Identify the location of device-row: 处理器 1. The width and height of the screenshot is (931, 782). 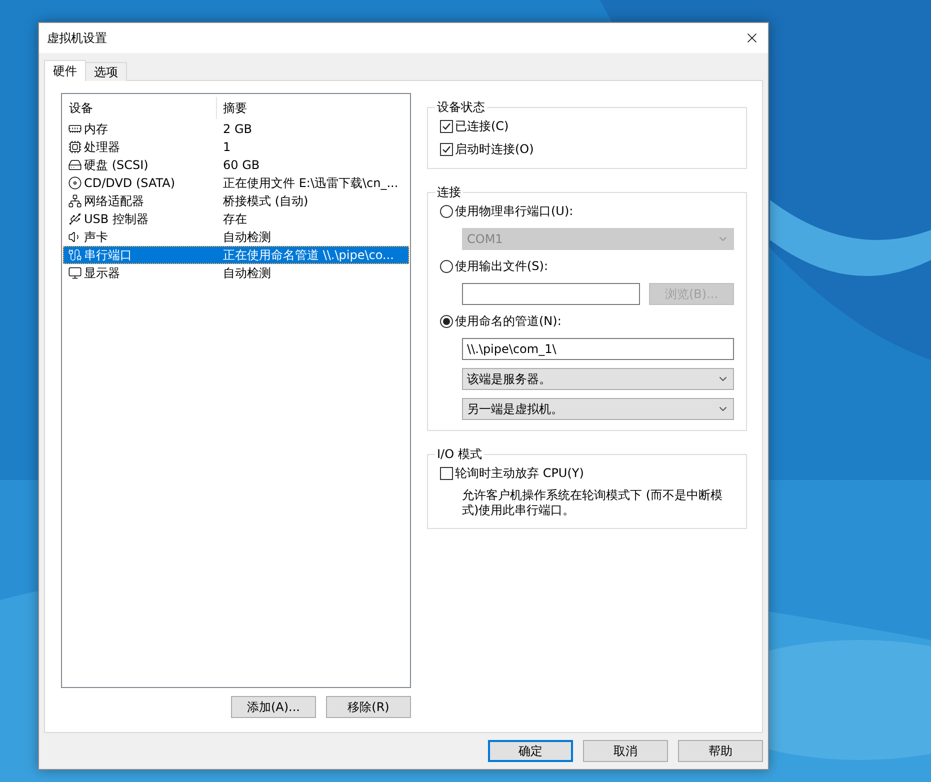
(236, 147).